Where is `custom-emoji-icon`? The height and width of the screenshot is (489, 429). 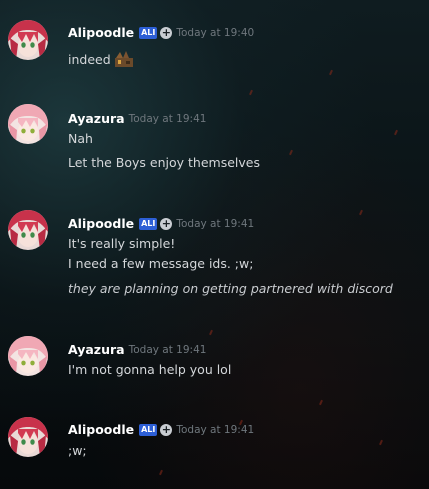
custom-emoji-icon is located at coordinates (124, 60).